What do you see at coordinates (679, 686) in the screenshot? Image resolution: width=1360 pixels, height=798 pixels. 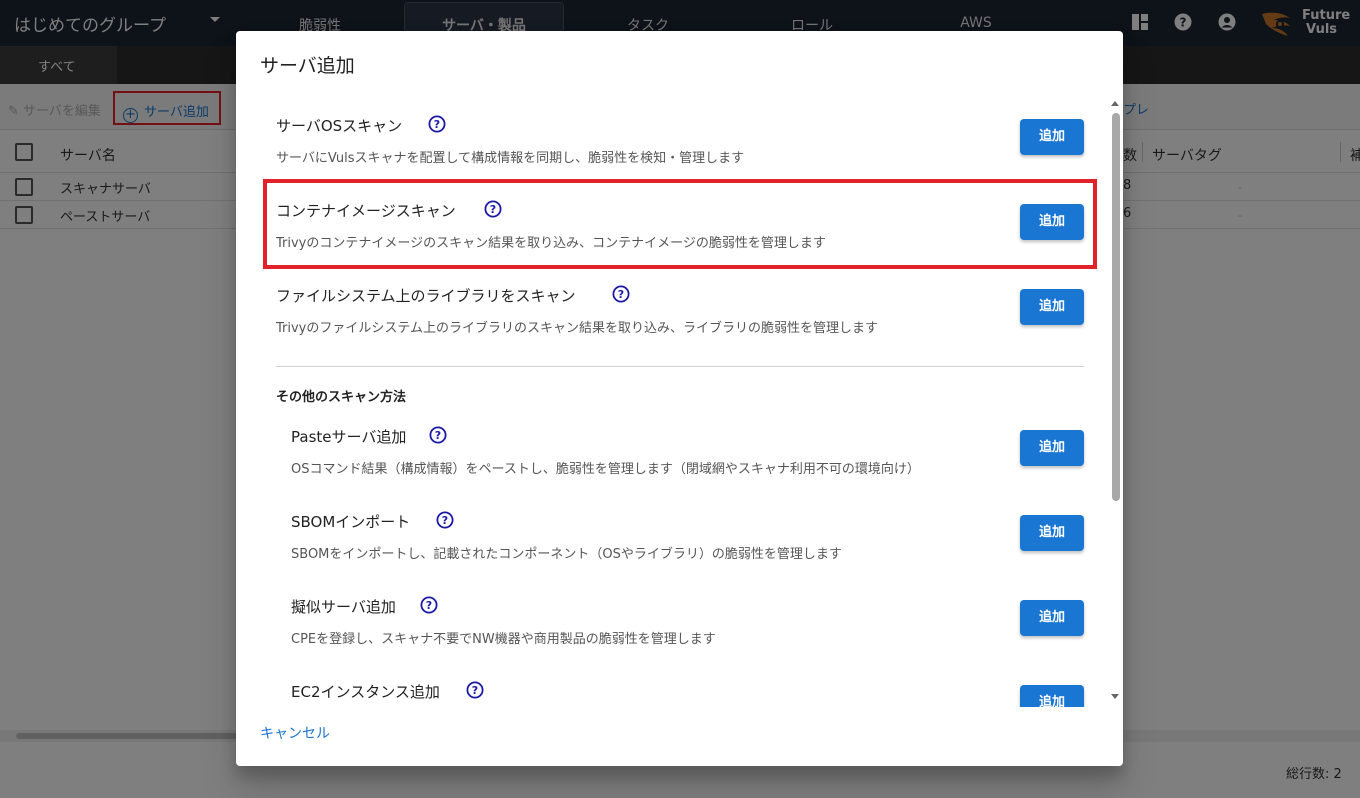 I see `option-ec2-instance: EC2インスタンス追加 ? 追加` at bounding box center [679, 686].